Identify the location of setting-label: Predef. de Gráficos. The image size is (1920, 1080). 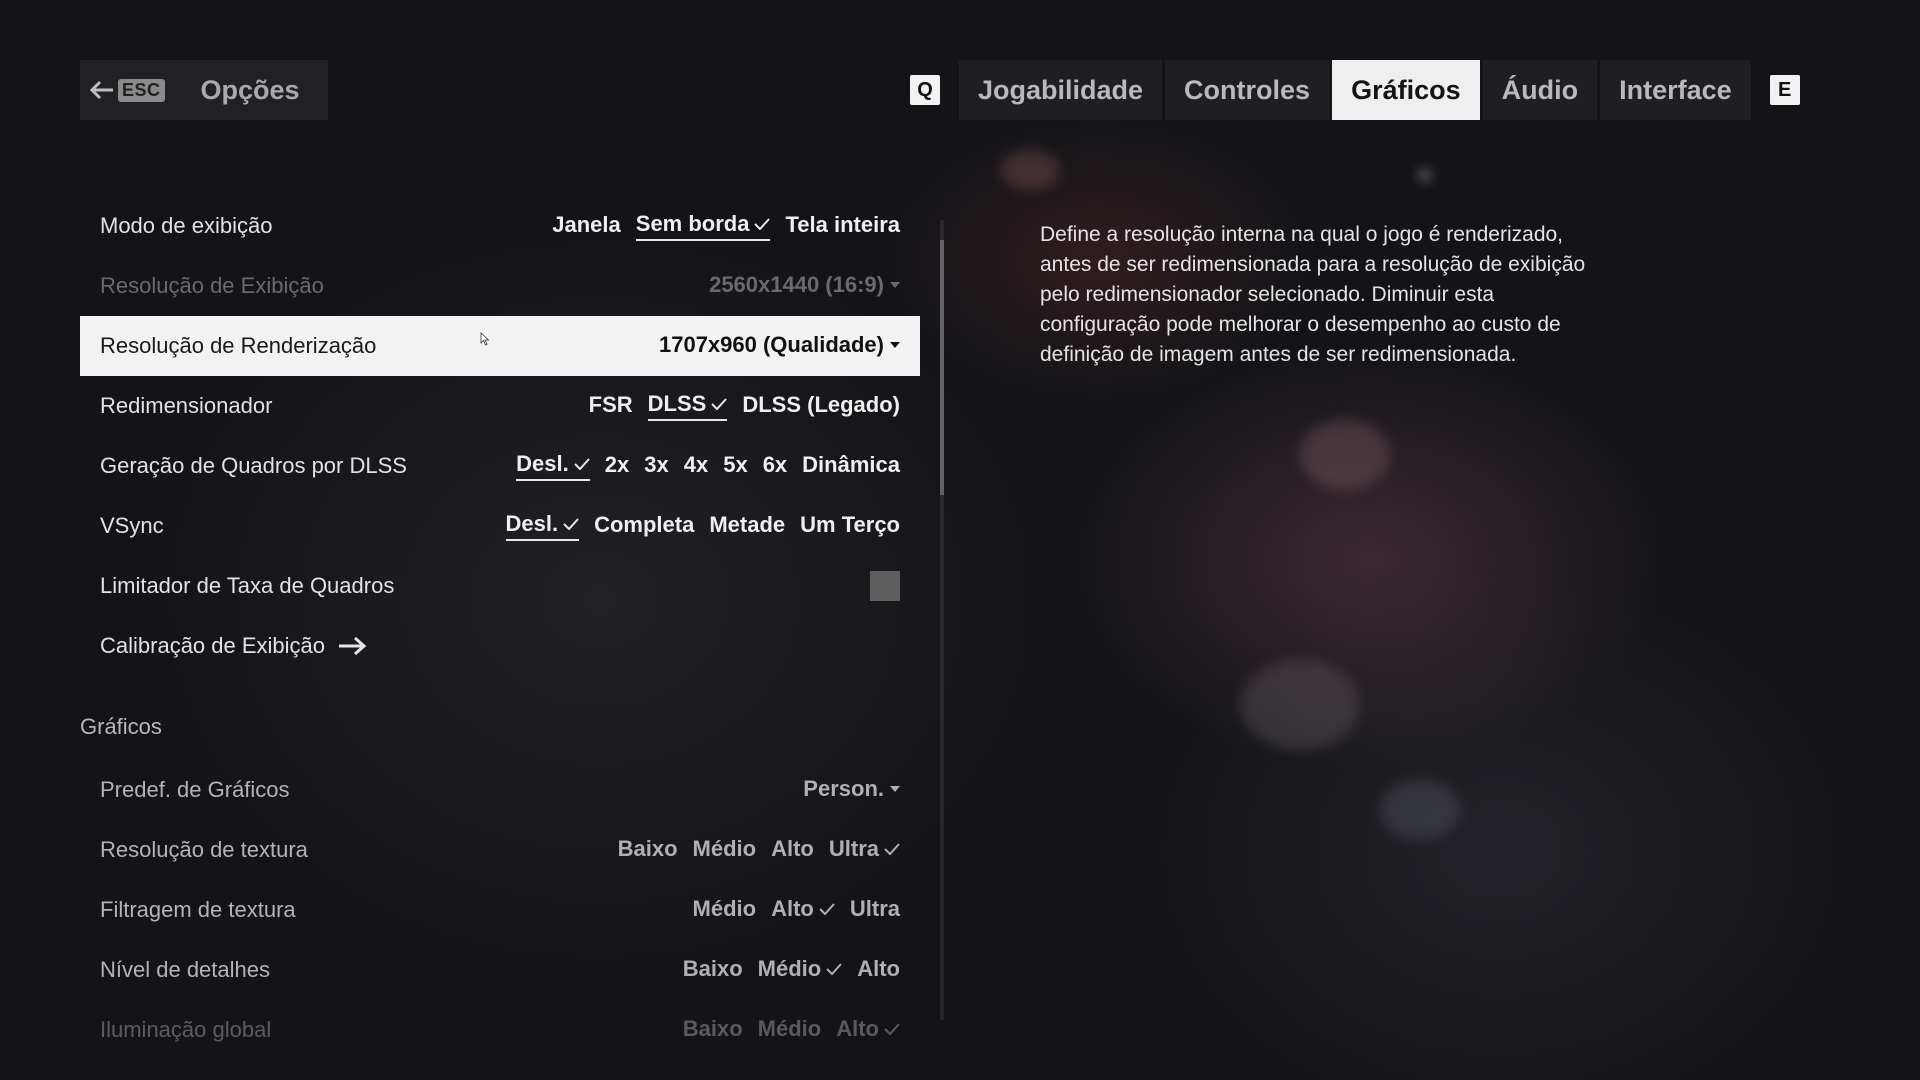
(195, 789).